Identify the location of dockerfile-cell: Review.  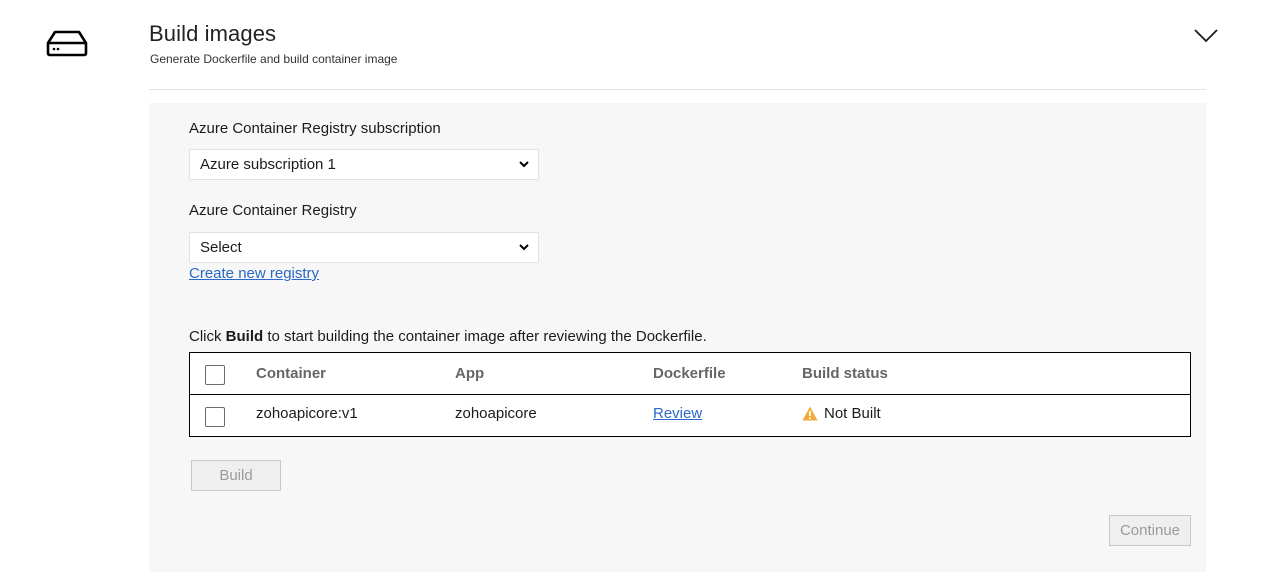
(677, 413).